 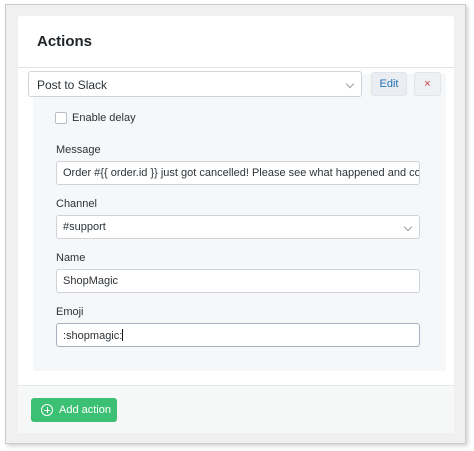 What do you see at coordinates (65, 41) in the screenshot?
I see `section-title: Actions` at bounding box center [65, 41].